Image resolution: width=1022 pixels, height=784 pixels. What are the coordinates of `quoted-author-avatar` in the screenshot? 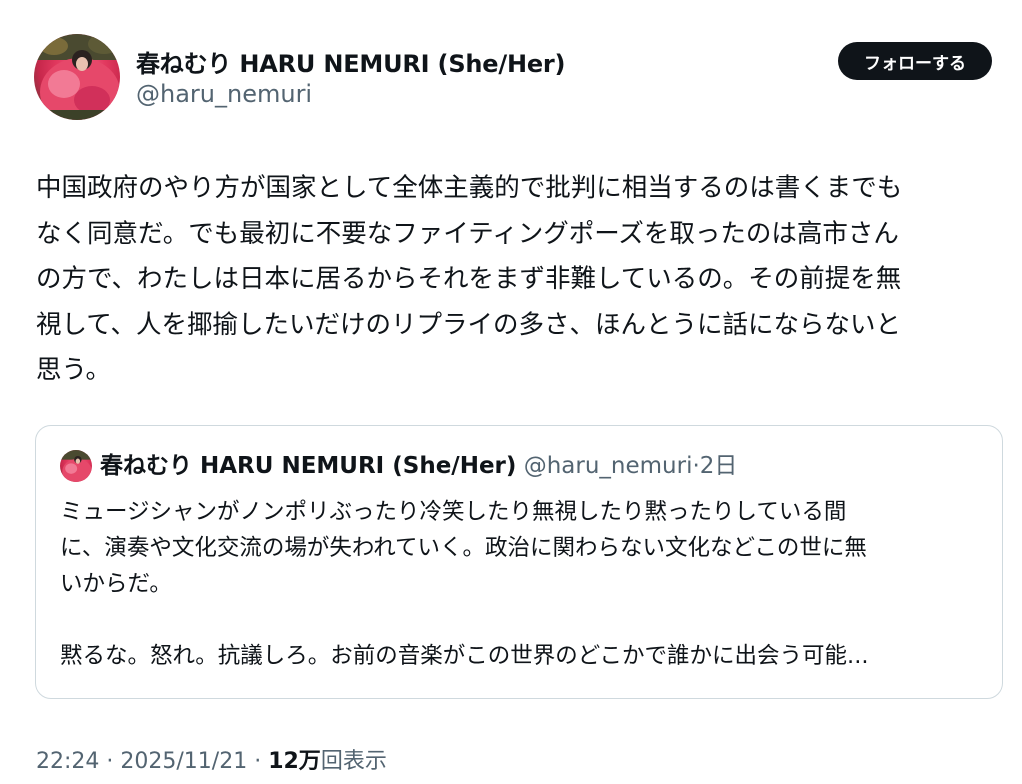 It's located at (76, 466).